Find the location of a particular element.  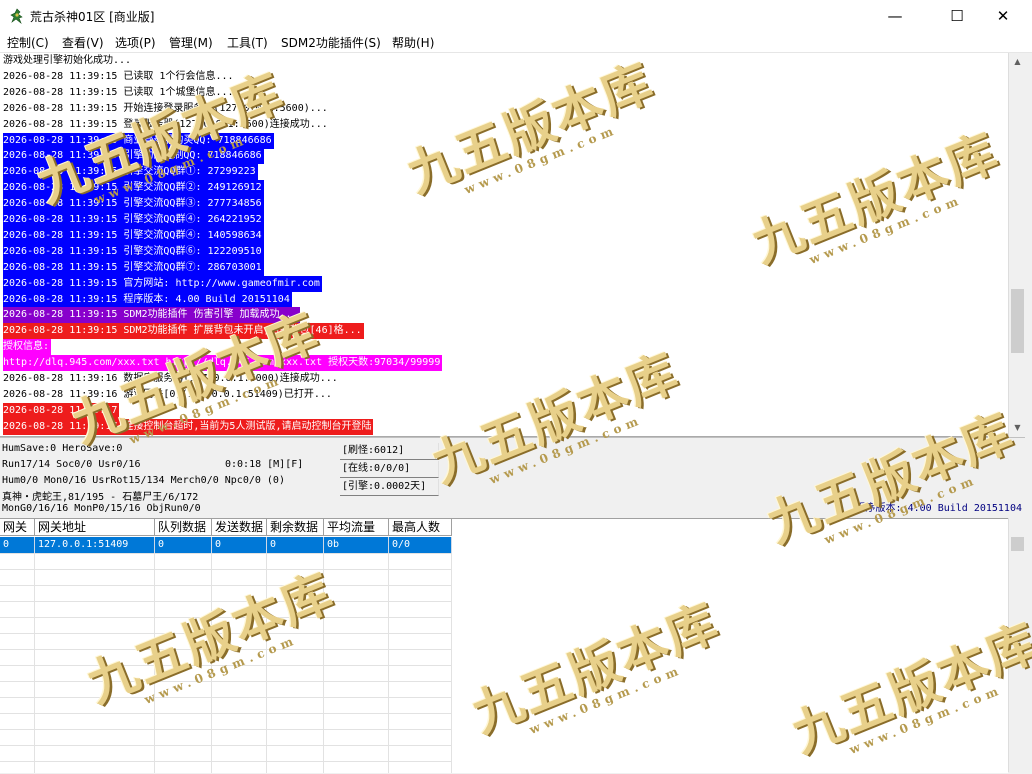

table-cell: 0b is located at coordinates (356, 545).